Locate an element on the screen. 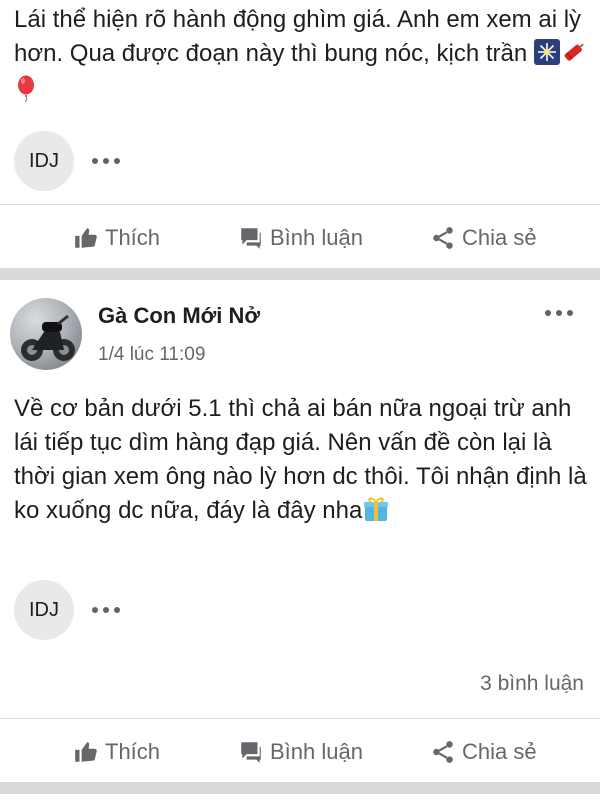  motorcycle-avatar-icon is located at coordinates (48, 337).